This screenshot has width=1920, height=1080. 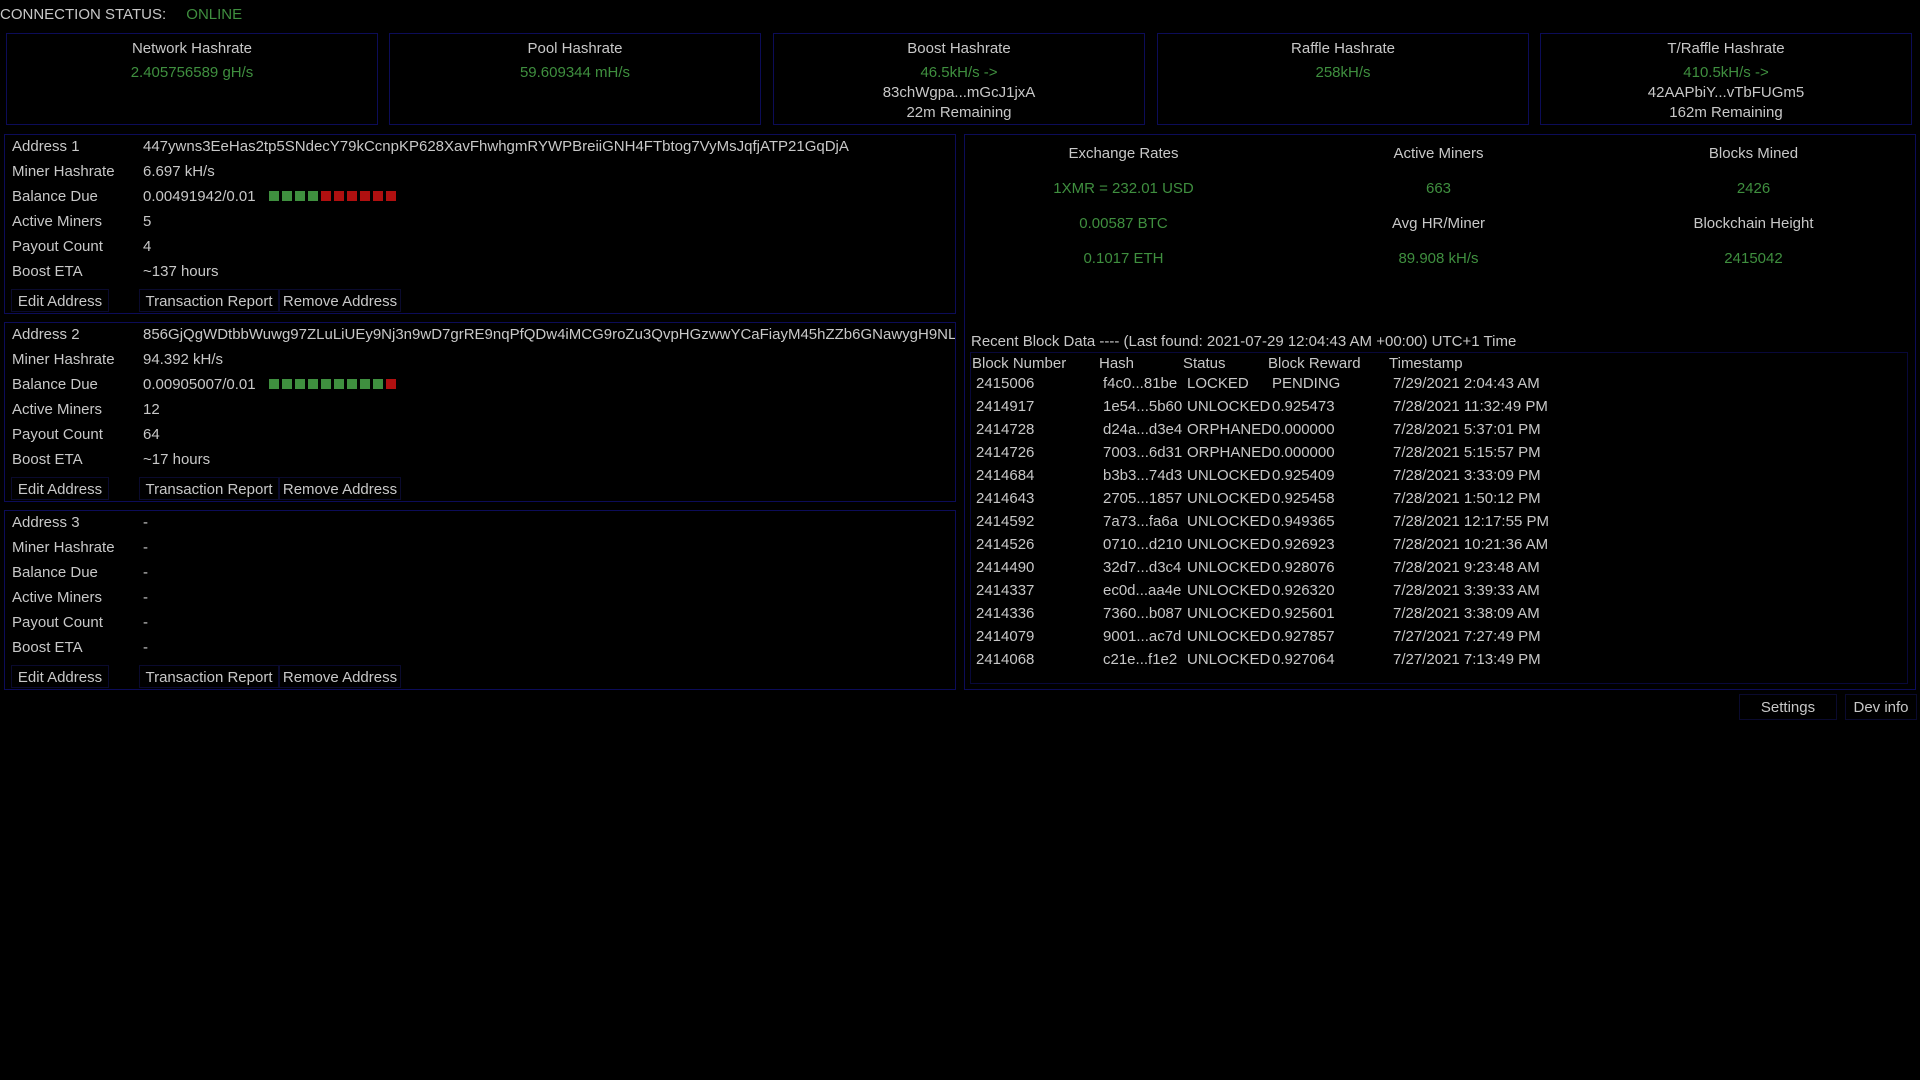 What do you see at coordinates (1466, 383) in the screenshot?
I see `timestamp-cell: 7/29/2021 2:04:43 AM` at bounding box center [1466, 383].